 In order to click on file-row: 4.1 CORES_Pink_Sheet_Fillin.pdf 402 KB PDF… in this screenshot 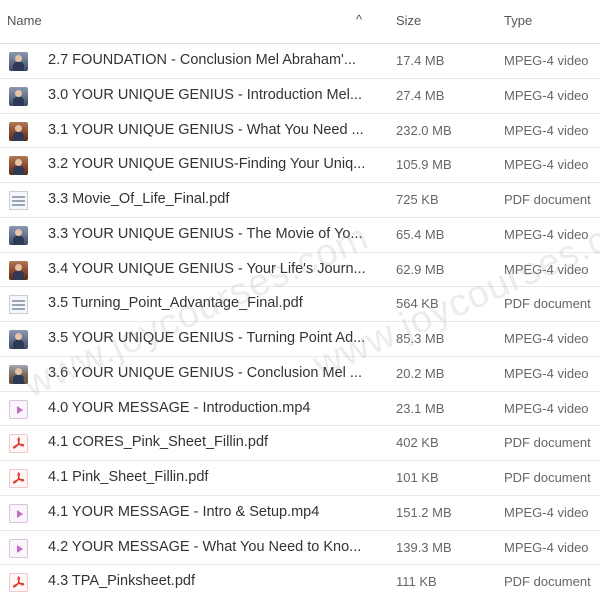, I will do `click(300, 443)`.